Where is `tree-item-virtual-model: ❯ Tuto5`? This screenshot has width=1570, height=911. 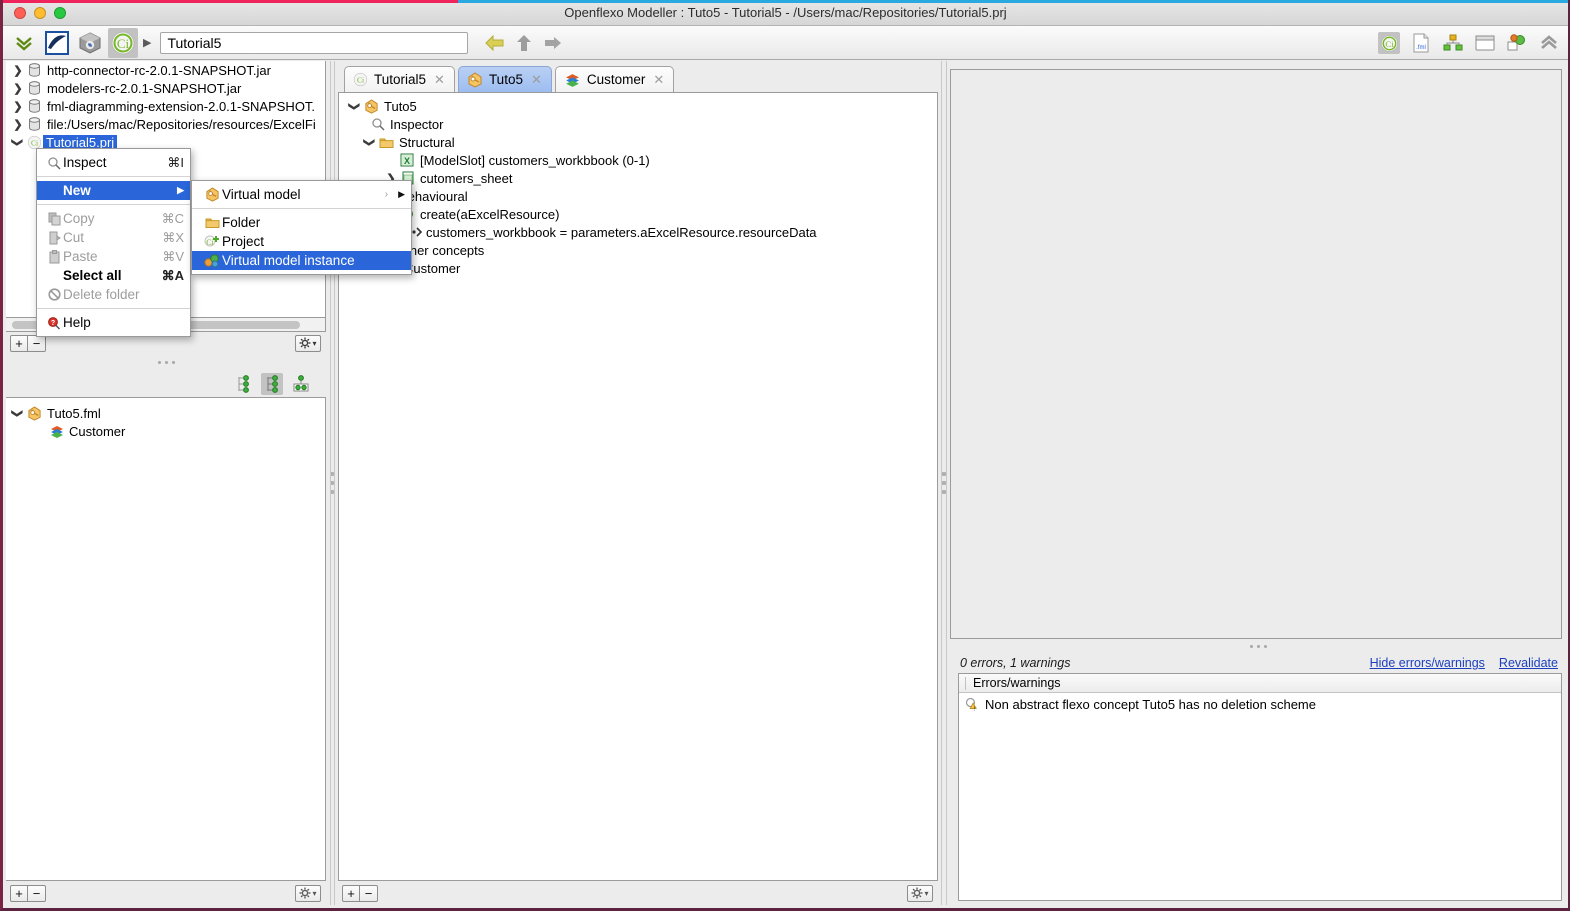 tree-item-virtual-model: ❯ Tuto5 is located at coordinates (638, 106).